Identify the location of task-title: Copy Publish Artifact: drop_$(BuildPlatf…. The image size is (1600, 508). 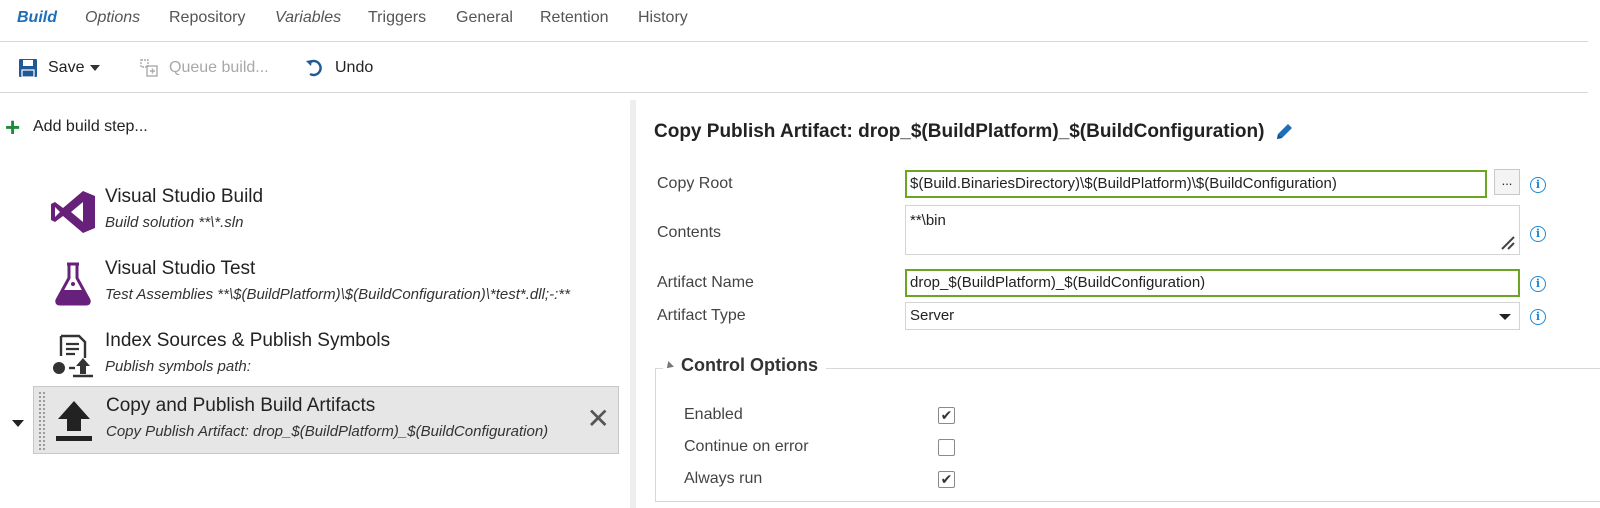
(974, 132).